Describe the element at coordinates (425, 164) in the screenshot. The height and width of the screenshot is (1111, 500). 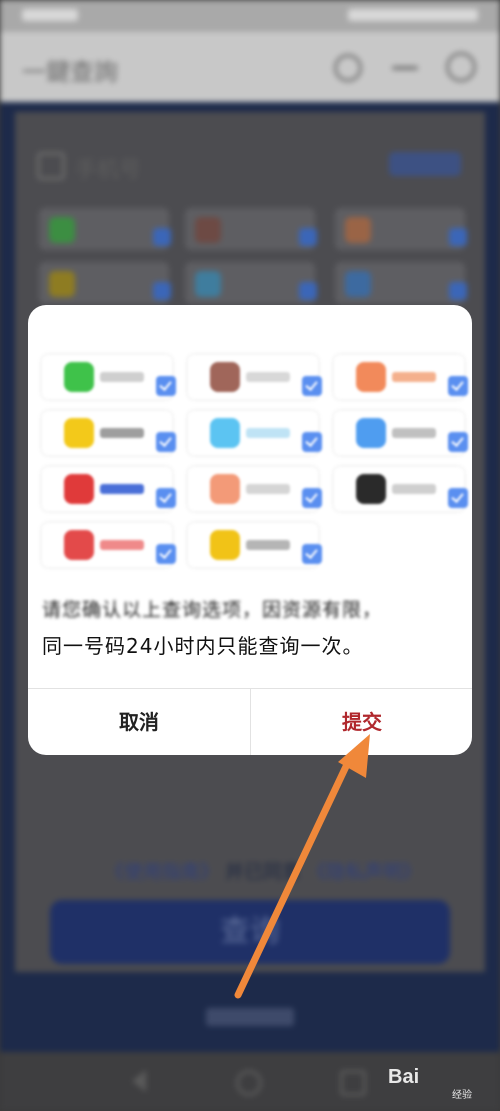
I see `select-all-toggle` at that location.